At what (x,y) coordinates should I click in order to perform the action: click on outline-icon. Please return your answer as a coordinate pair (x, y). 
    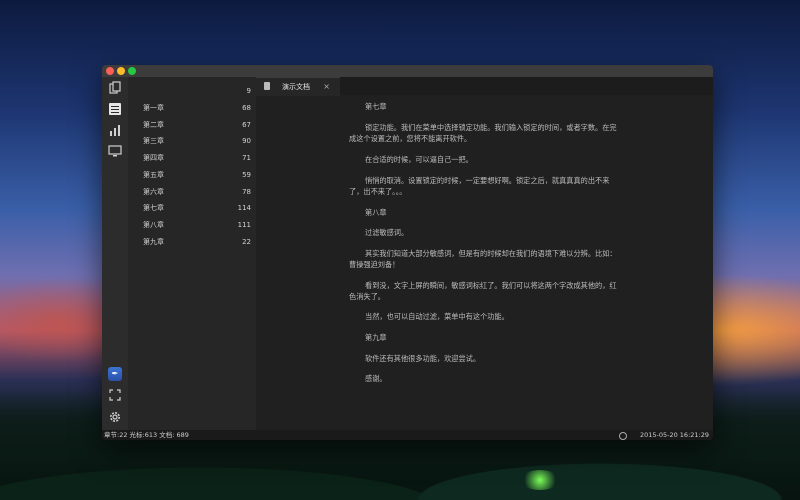
    Looking at the image, I should click on (115, 109).